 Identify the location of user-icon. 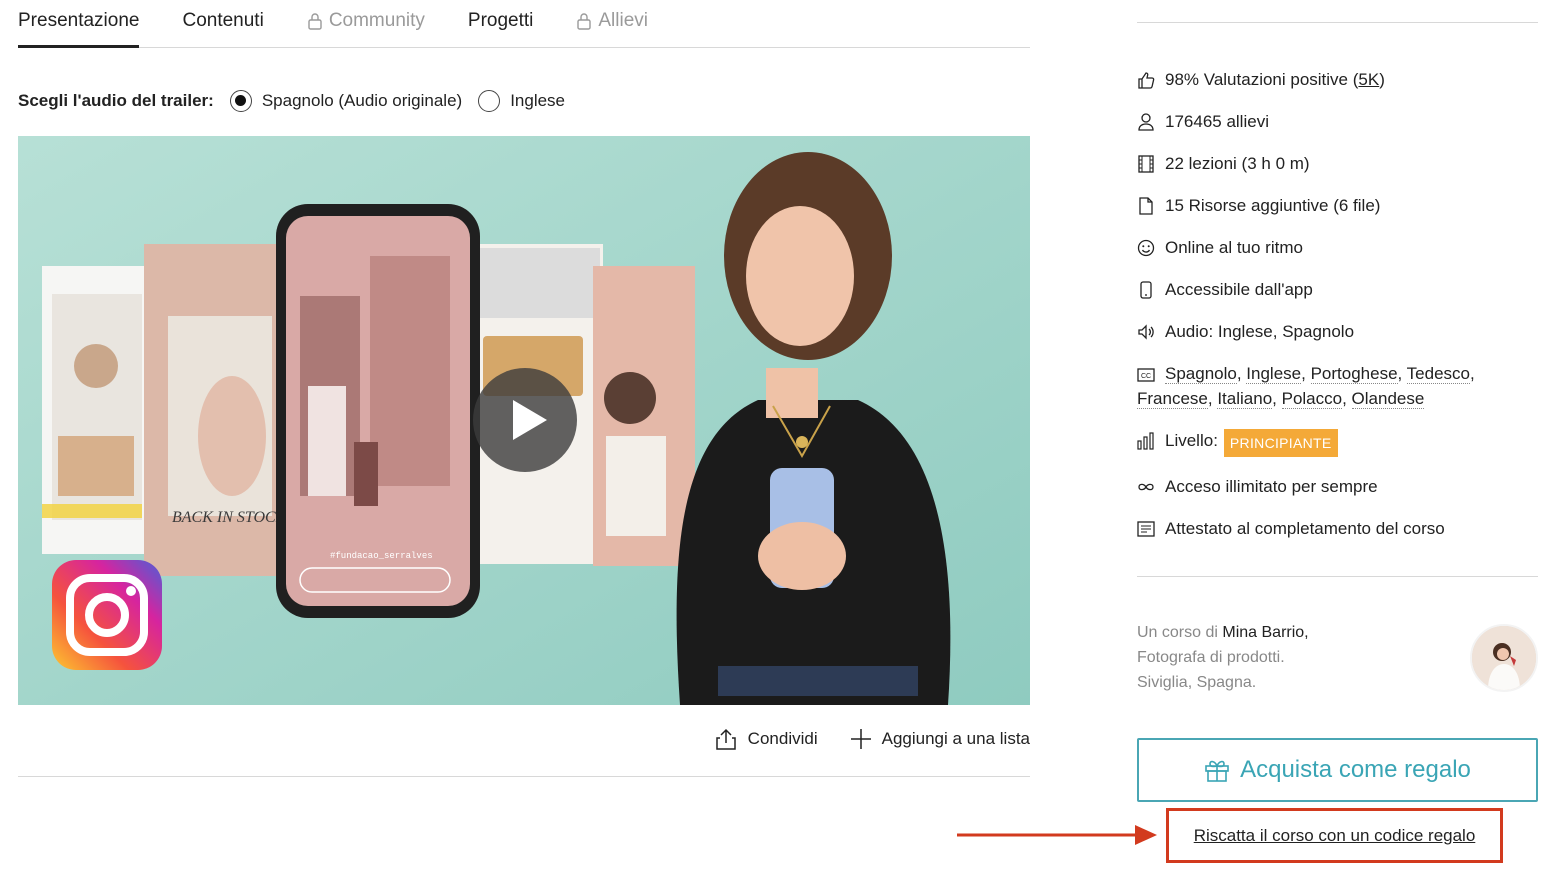
(1146, 122).